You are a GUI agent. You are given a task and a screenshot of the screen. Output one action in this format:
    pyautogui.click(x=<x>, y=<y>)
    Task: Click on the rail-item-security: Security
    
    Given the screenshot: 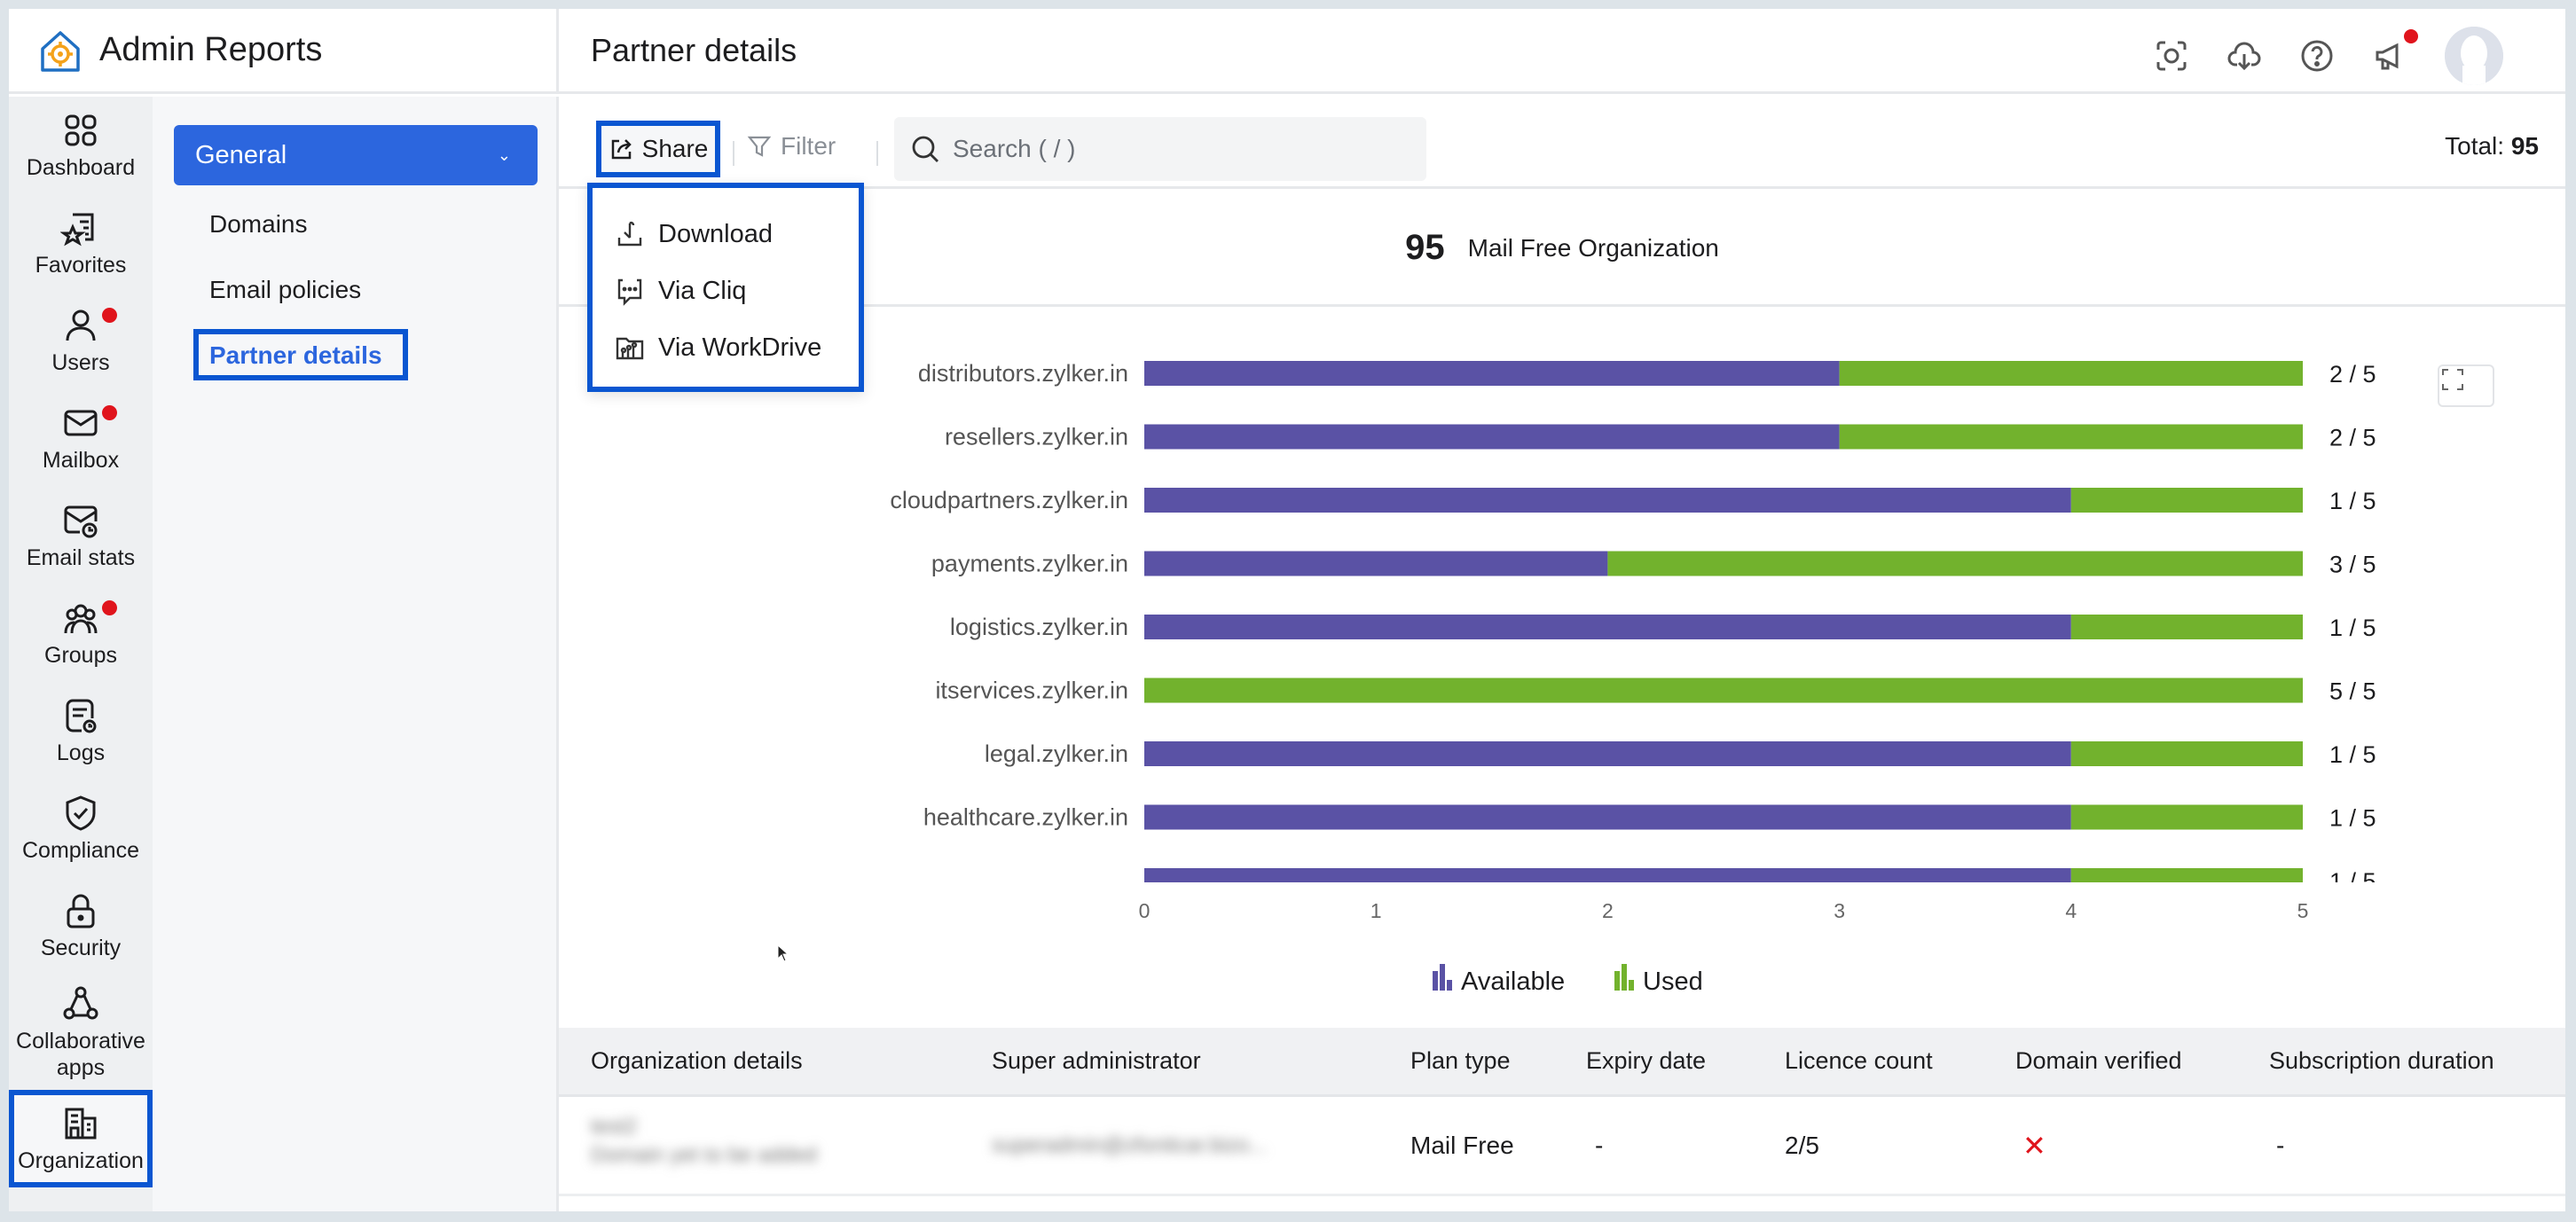 What is the action you would take?
    pyautogui.click(x=81, y=926)
    